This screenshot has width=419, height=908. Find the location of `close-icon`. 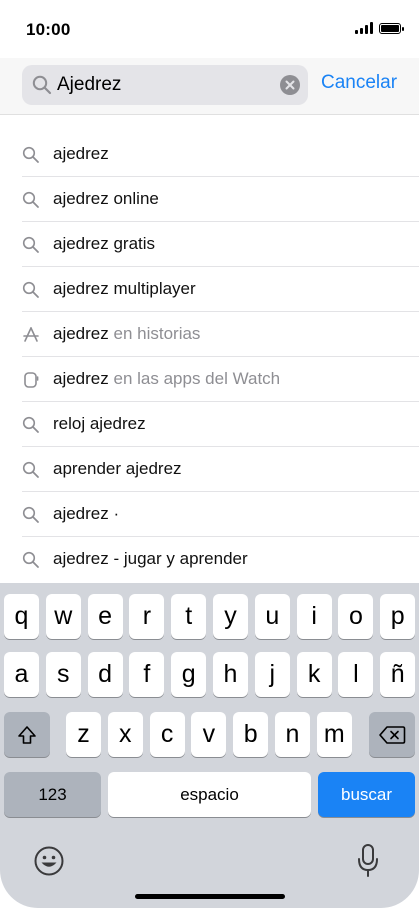

close-icon is located at coordinates (290, 85).